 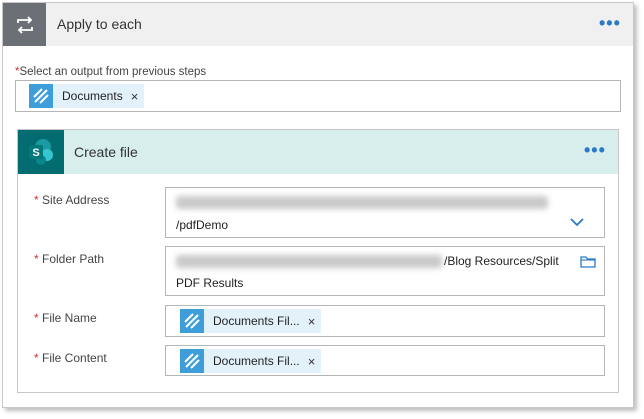 I want to click on token-label: Documents, so click(x=92, y=96).